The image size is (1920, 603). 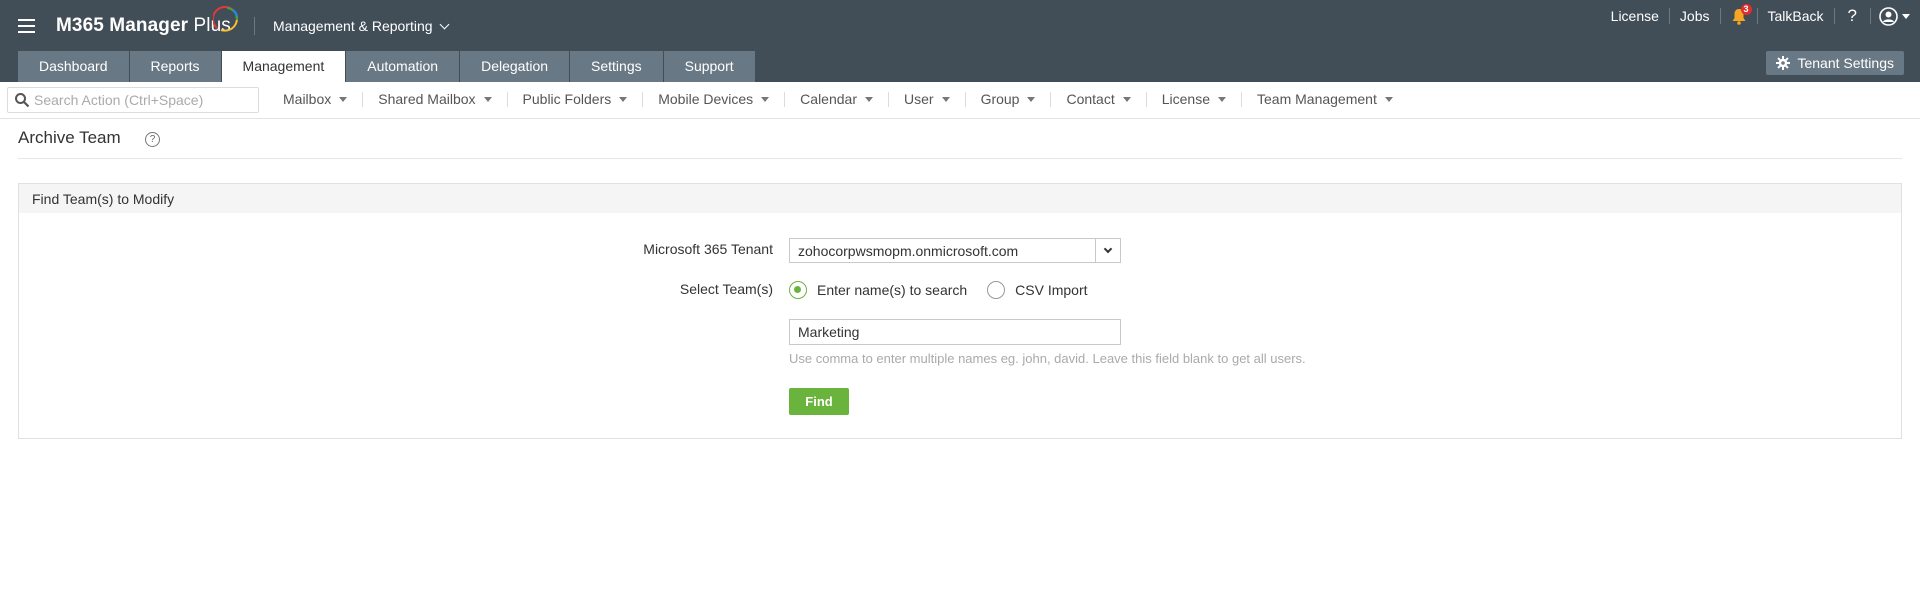 What do you see at coordinates (955, 332) in the screenshot?
I see `team-names-input` at bounding box center [955, 332].